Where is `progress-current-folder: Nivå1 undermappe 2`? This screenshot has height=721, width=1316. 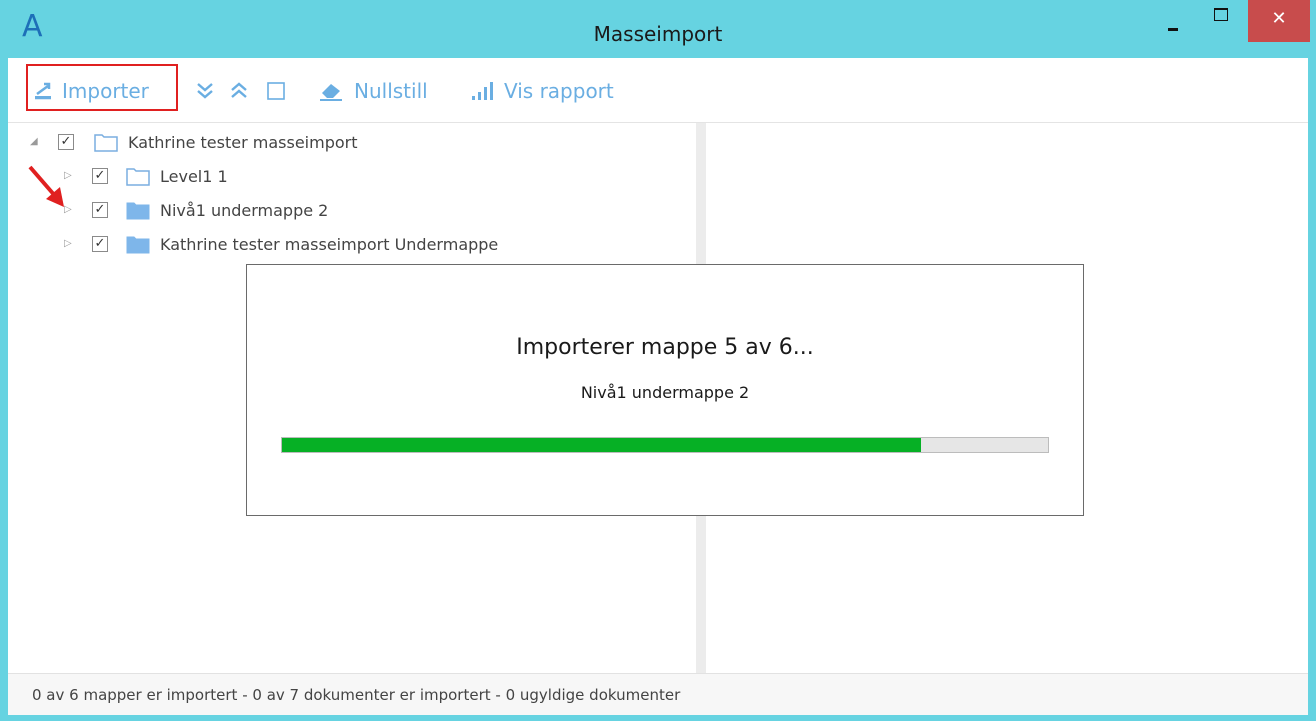 progress-current-folder: Nivå1 undermappe 2 is located at coordinates (665, 392).